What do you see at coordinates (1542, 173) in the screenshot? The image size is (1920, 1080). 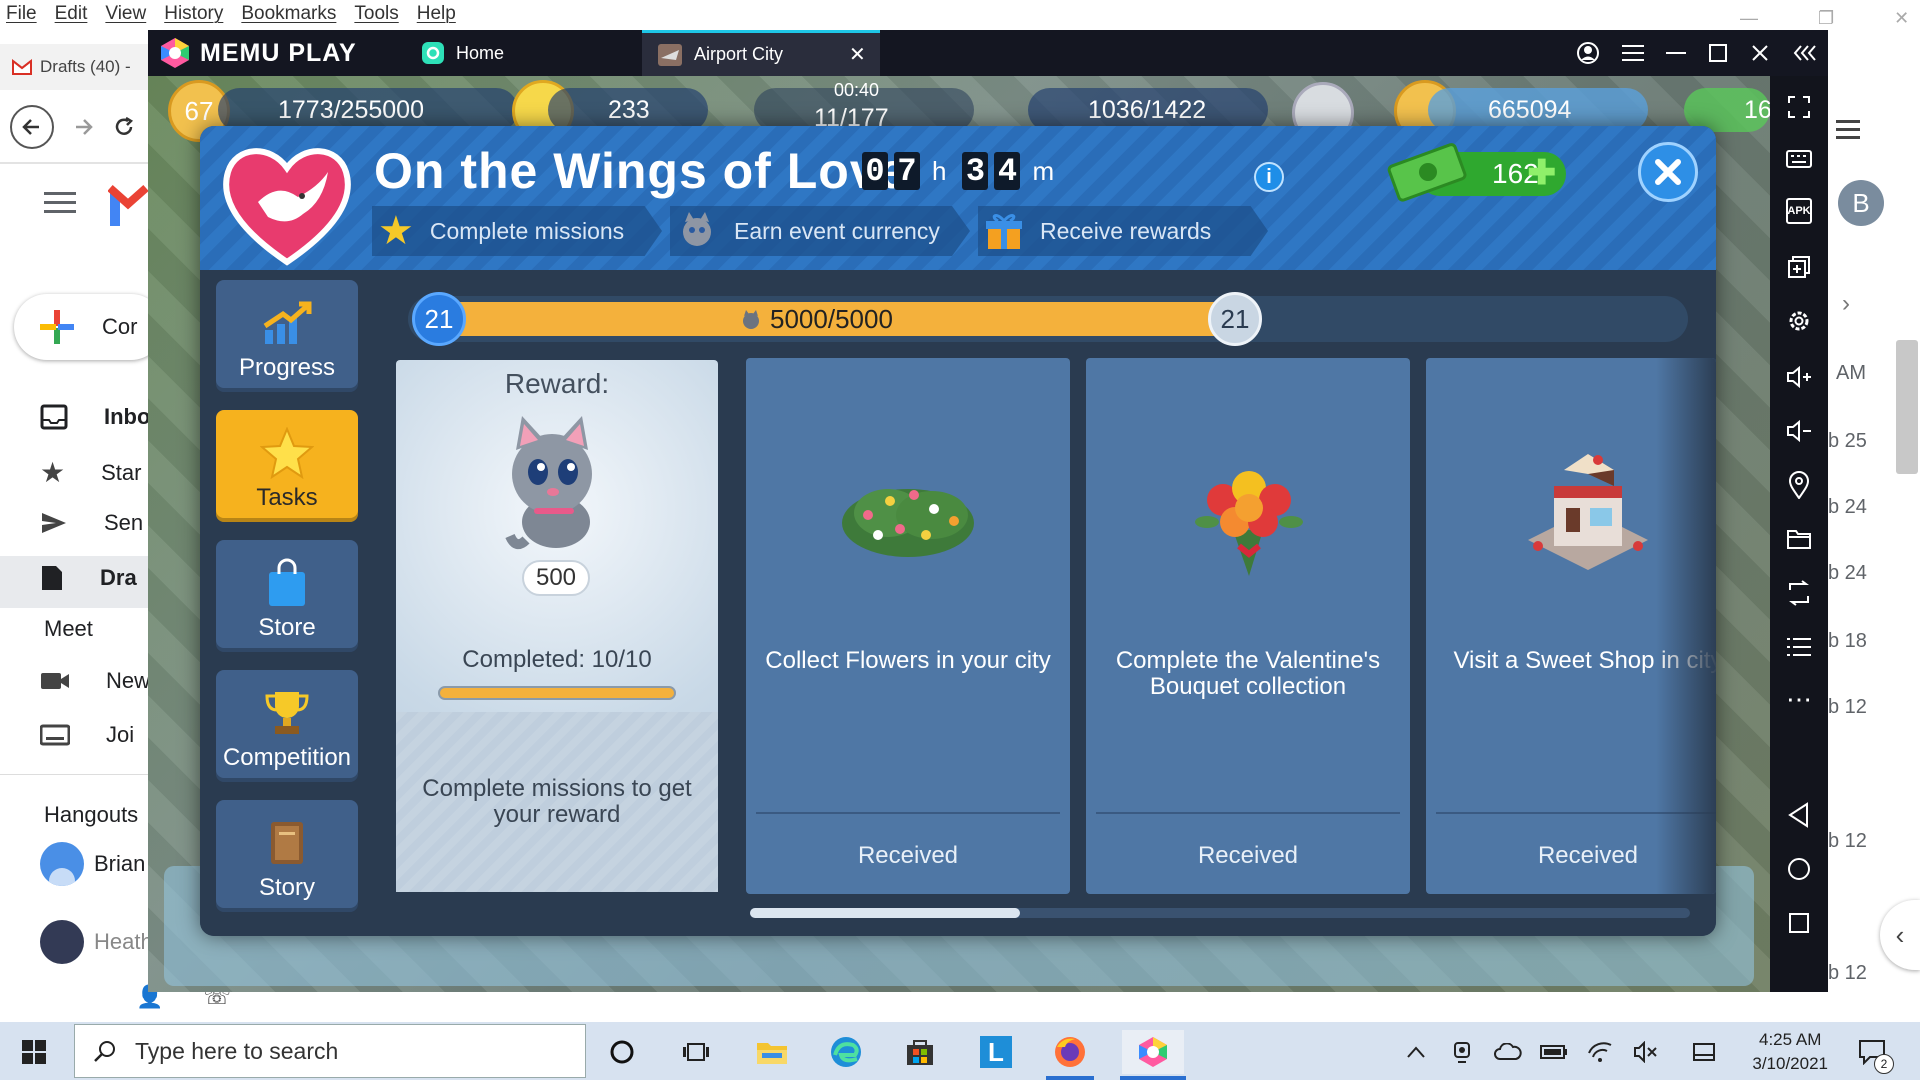 I see `add-money-icon: ✚` at bounding box center [1542, 173].